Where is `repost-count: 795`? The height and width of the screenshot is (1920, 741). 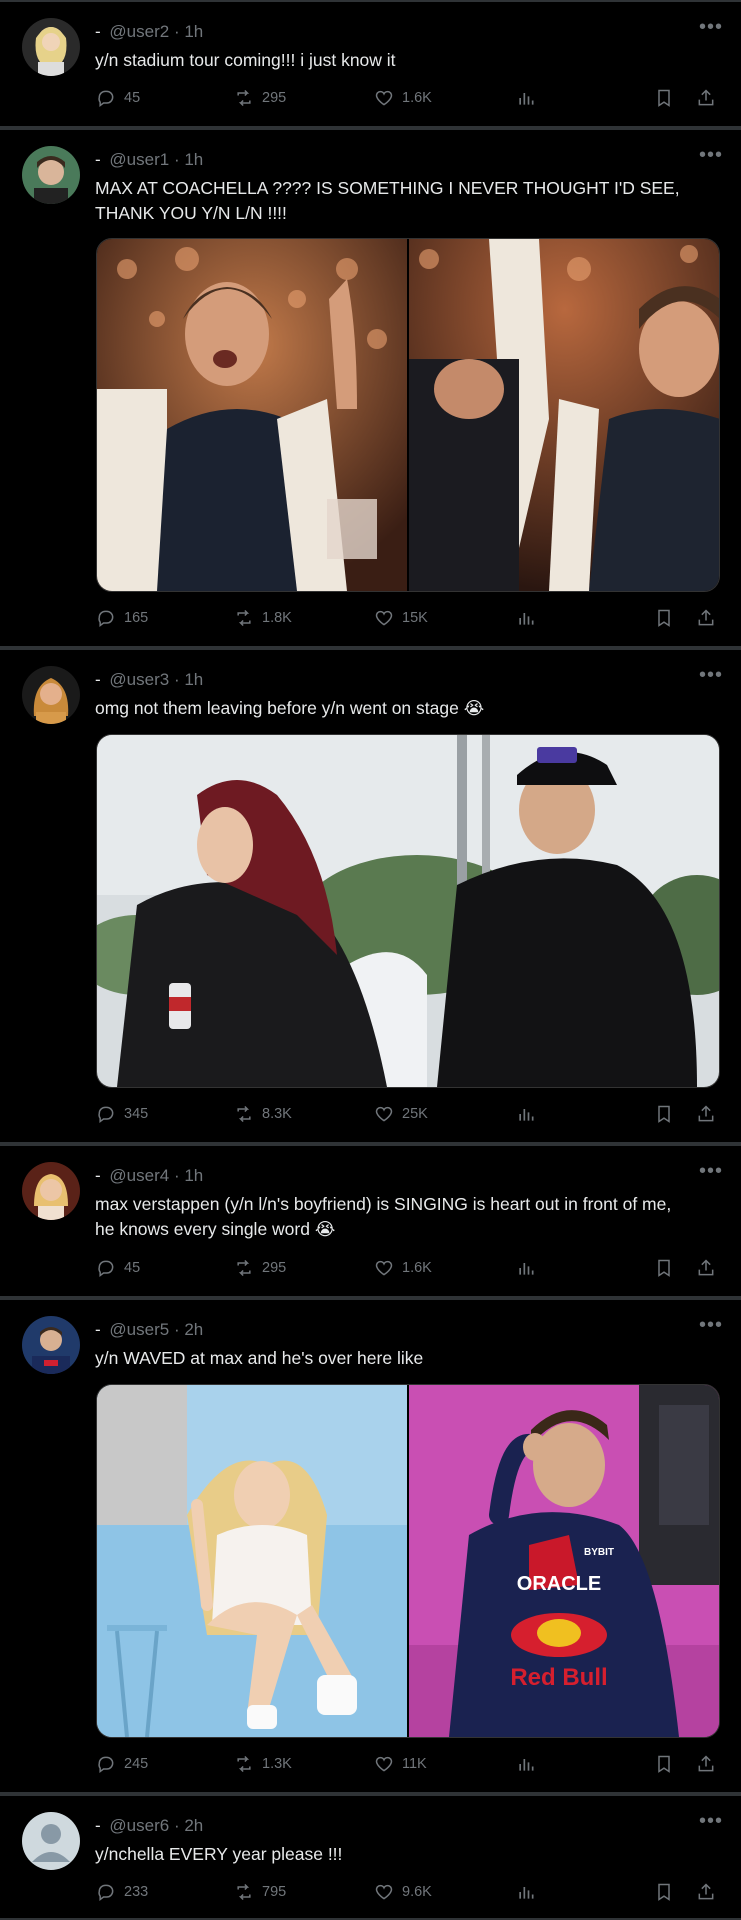 repost-count: 795 is located at coordinates (274, 1892).